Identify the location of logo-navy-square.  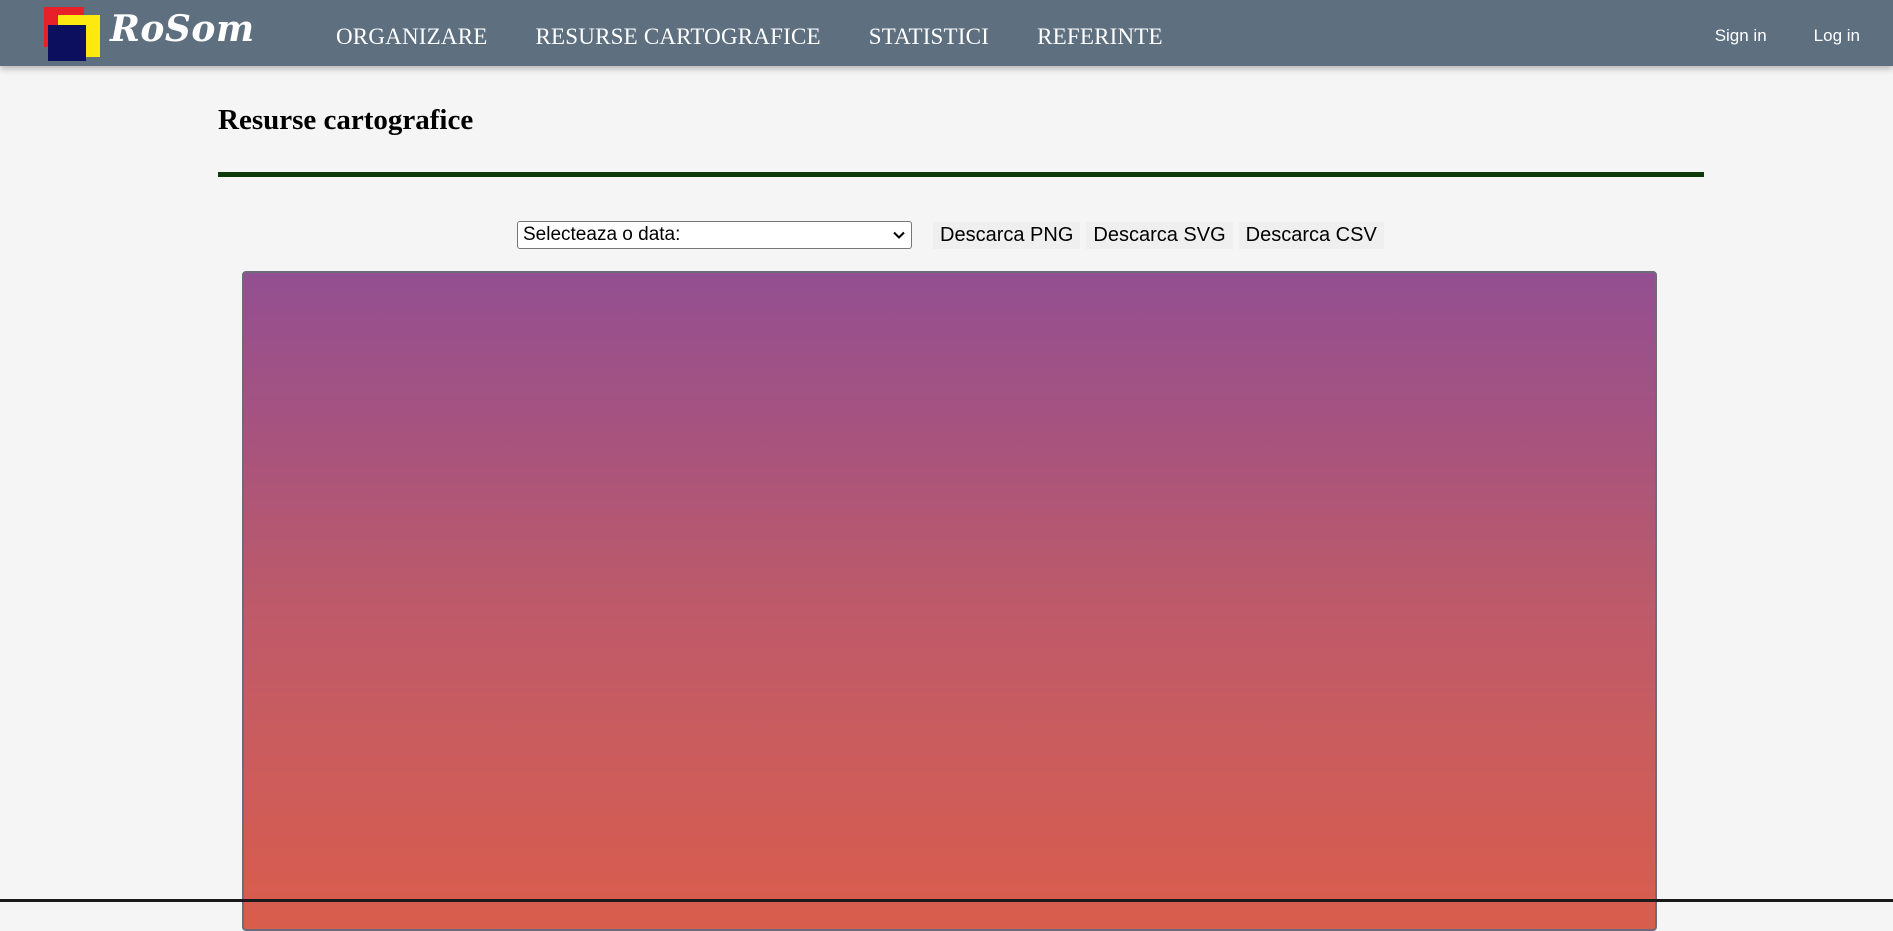
(67, 43).